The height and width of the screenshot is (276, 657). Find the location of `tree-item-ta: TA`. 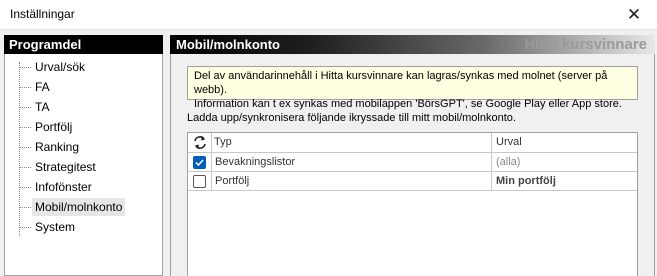

tree-item-ta: TA is located at coordinates (80, 107).